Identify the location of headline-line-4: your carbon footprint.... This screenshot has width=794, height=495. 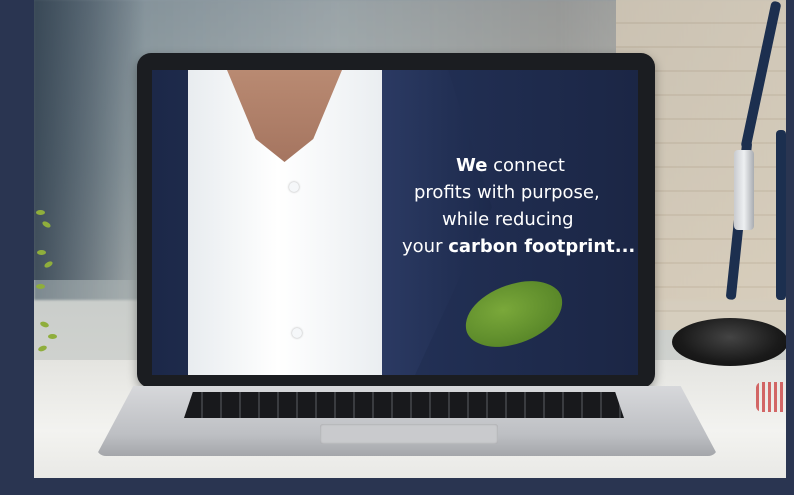
(519, 246).